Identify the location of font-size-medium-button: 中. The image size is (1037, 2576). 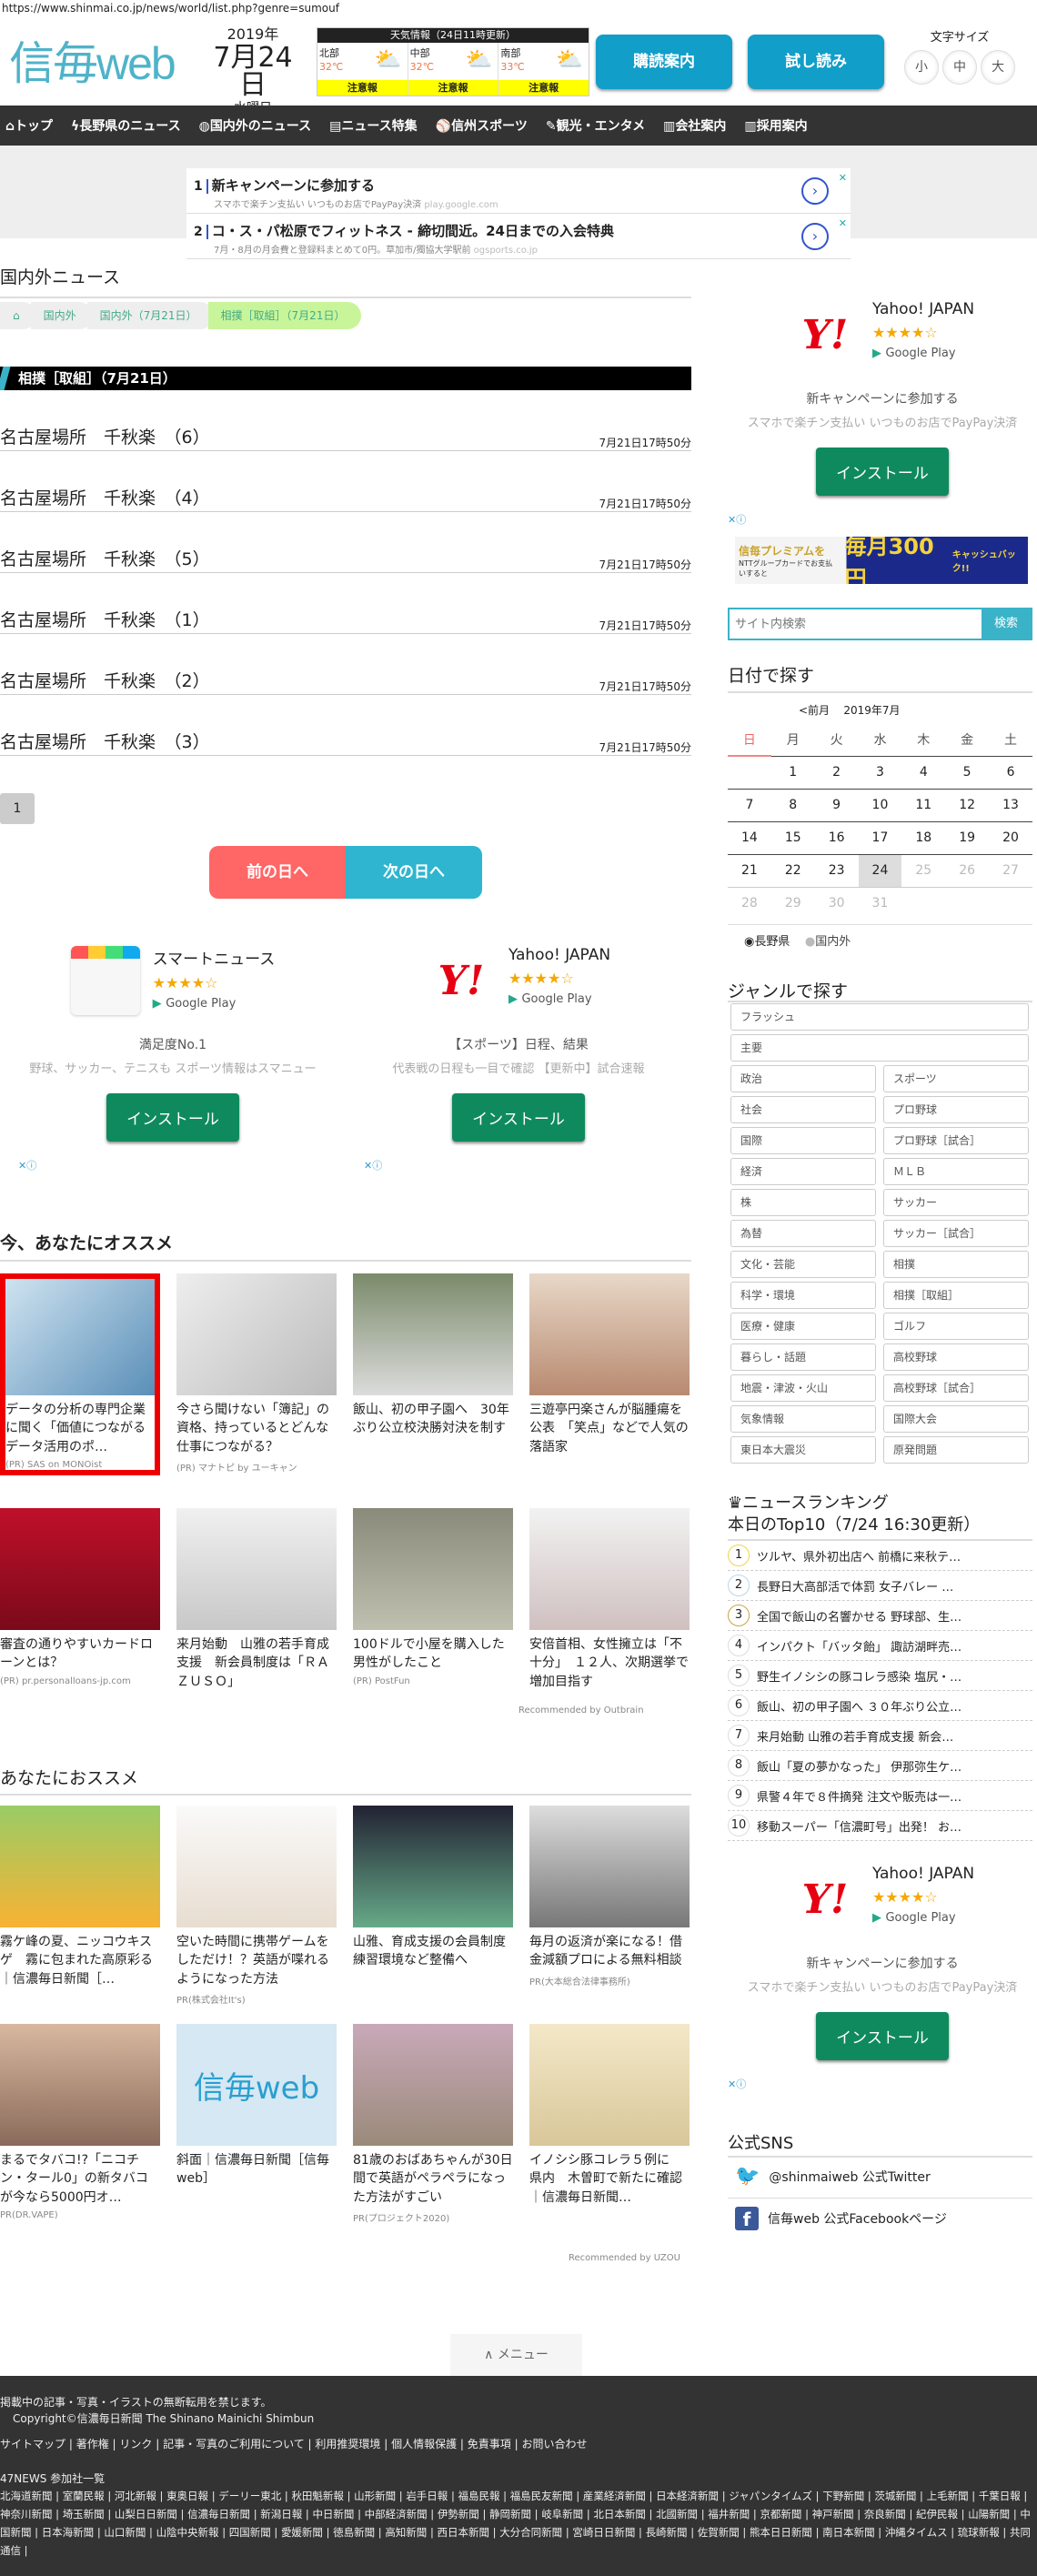
(959, 67).